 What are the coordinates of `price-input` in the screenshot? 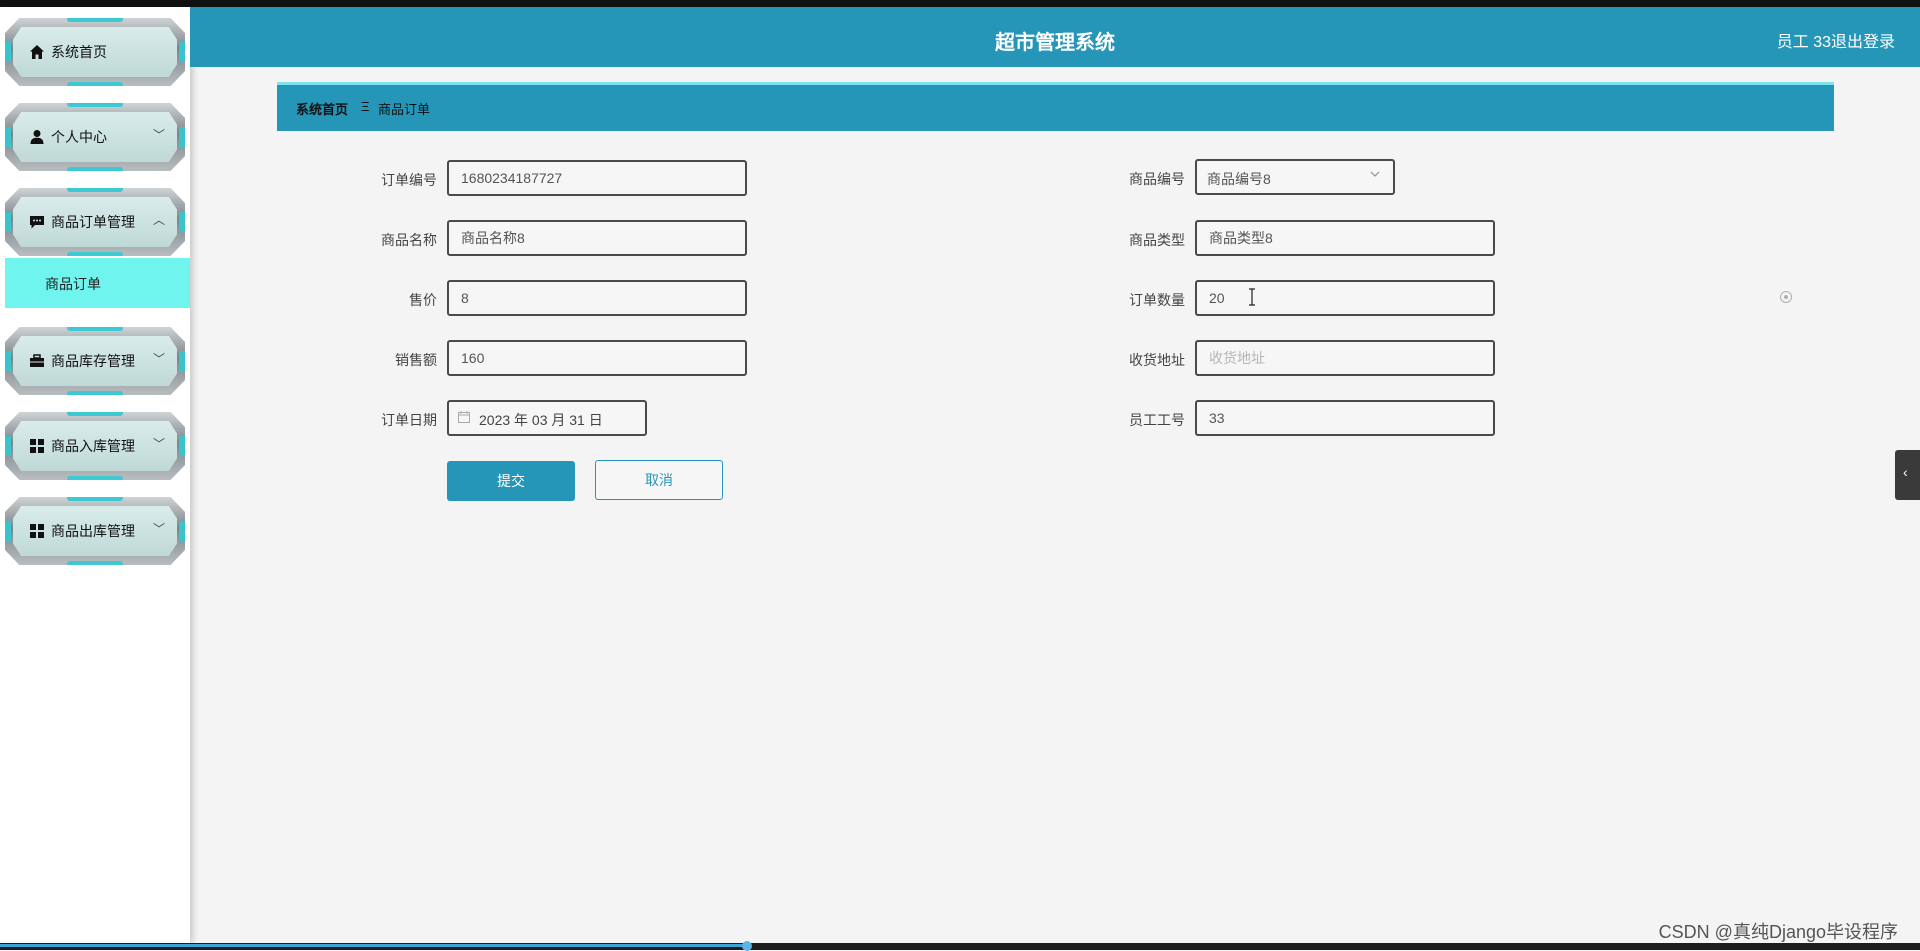 It's located at (597, 298).